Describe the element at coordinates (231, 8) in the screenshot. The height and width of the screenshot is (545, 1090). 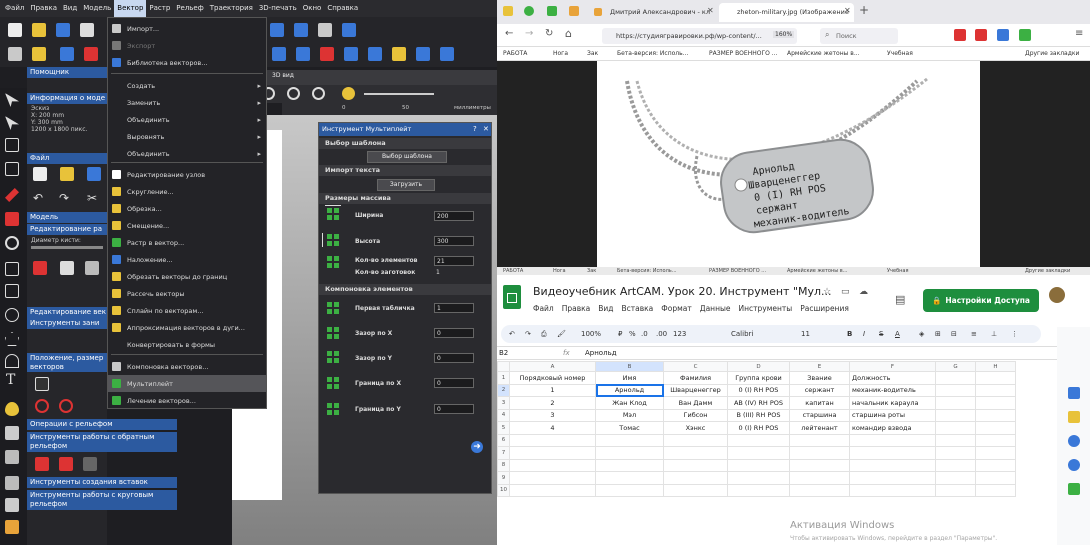
I see `menu-item: Траектория` at that location.